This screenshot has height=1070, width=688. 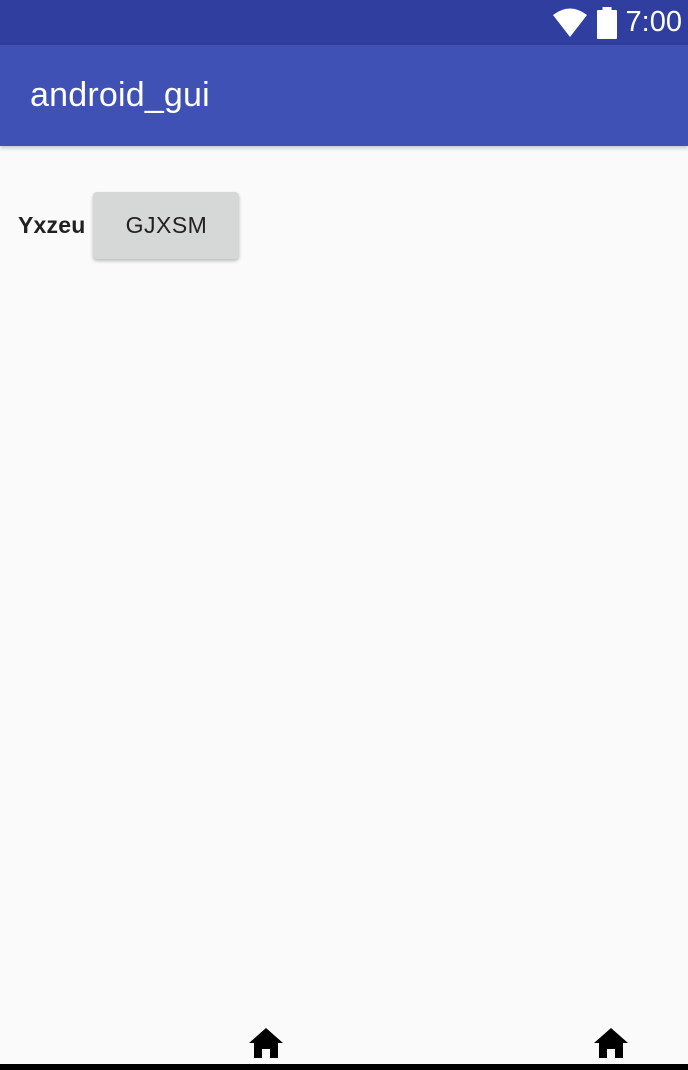 What do you see at coordinates (344, 95) in the screenshot?
I see `app-bar: android_gui` at bounding box center [344, 95].